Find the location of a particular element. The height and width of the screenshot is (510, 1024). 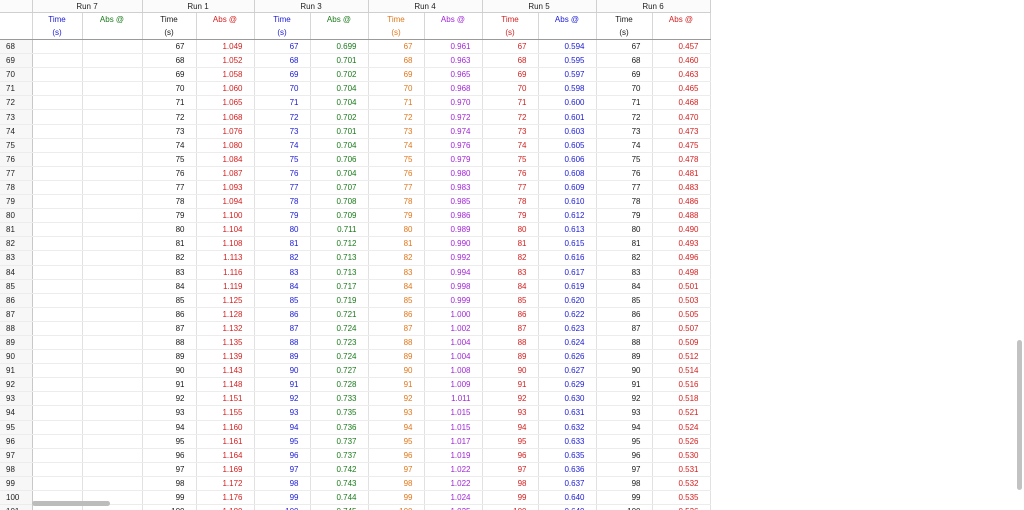

abs-cell: 1.080 is located at coordinates (225, 145).